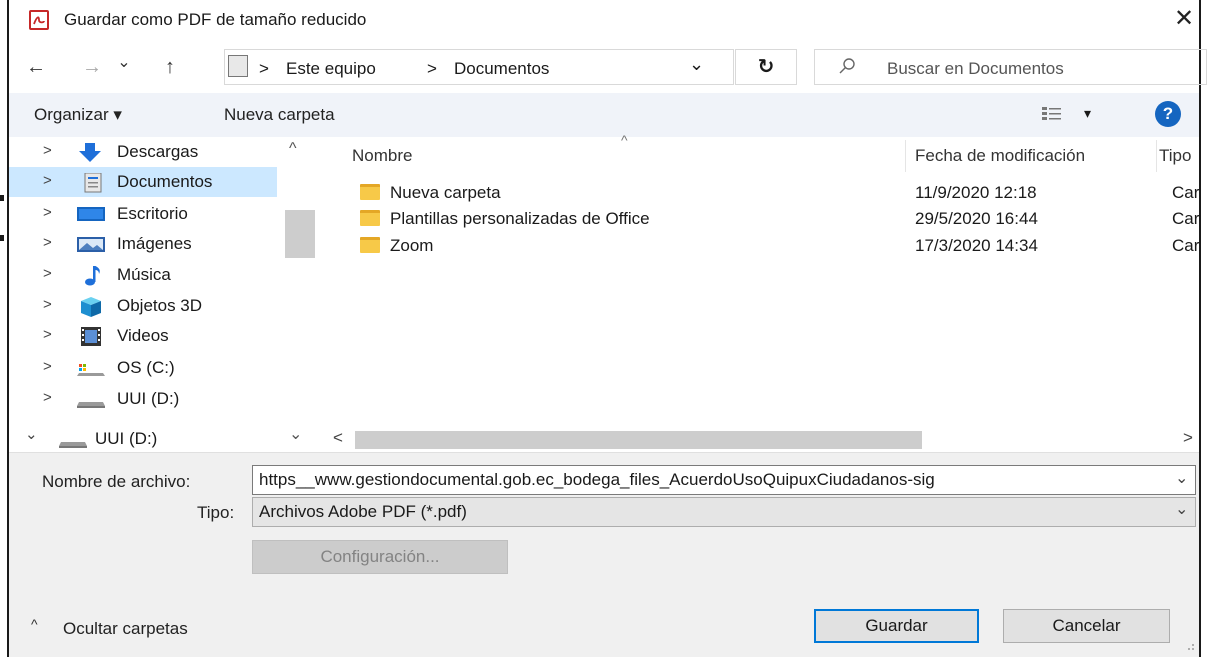  I want to click on file-modified: 17/3/2020 14:34, so click(976, 245).